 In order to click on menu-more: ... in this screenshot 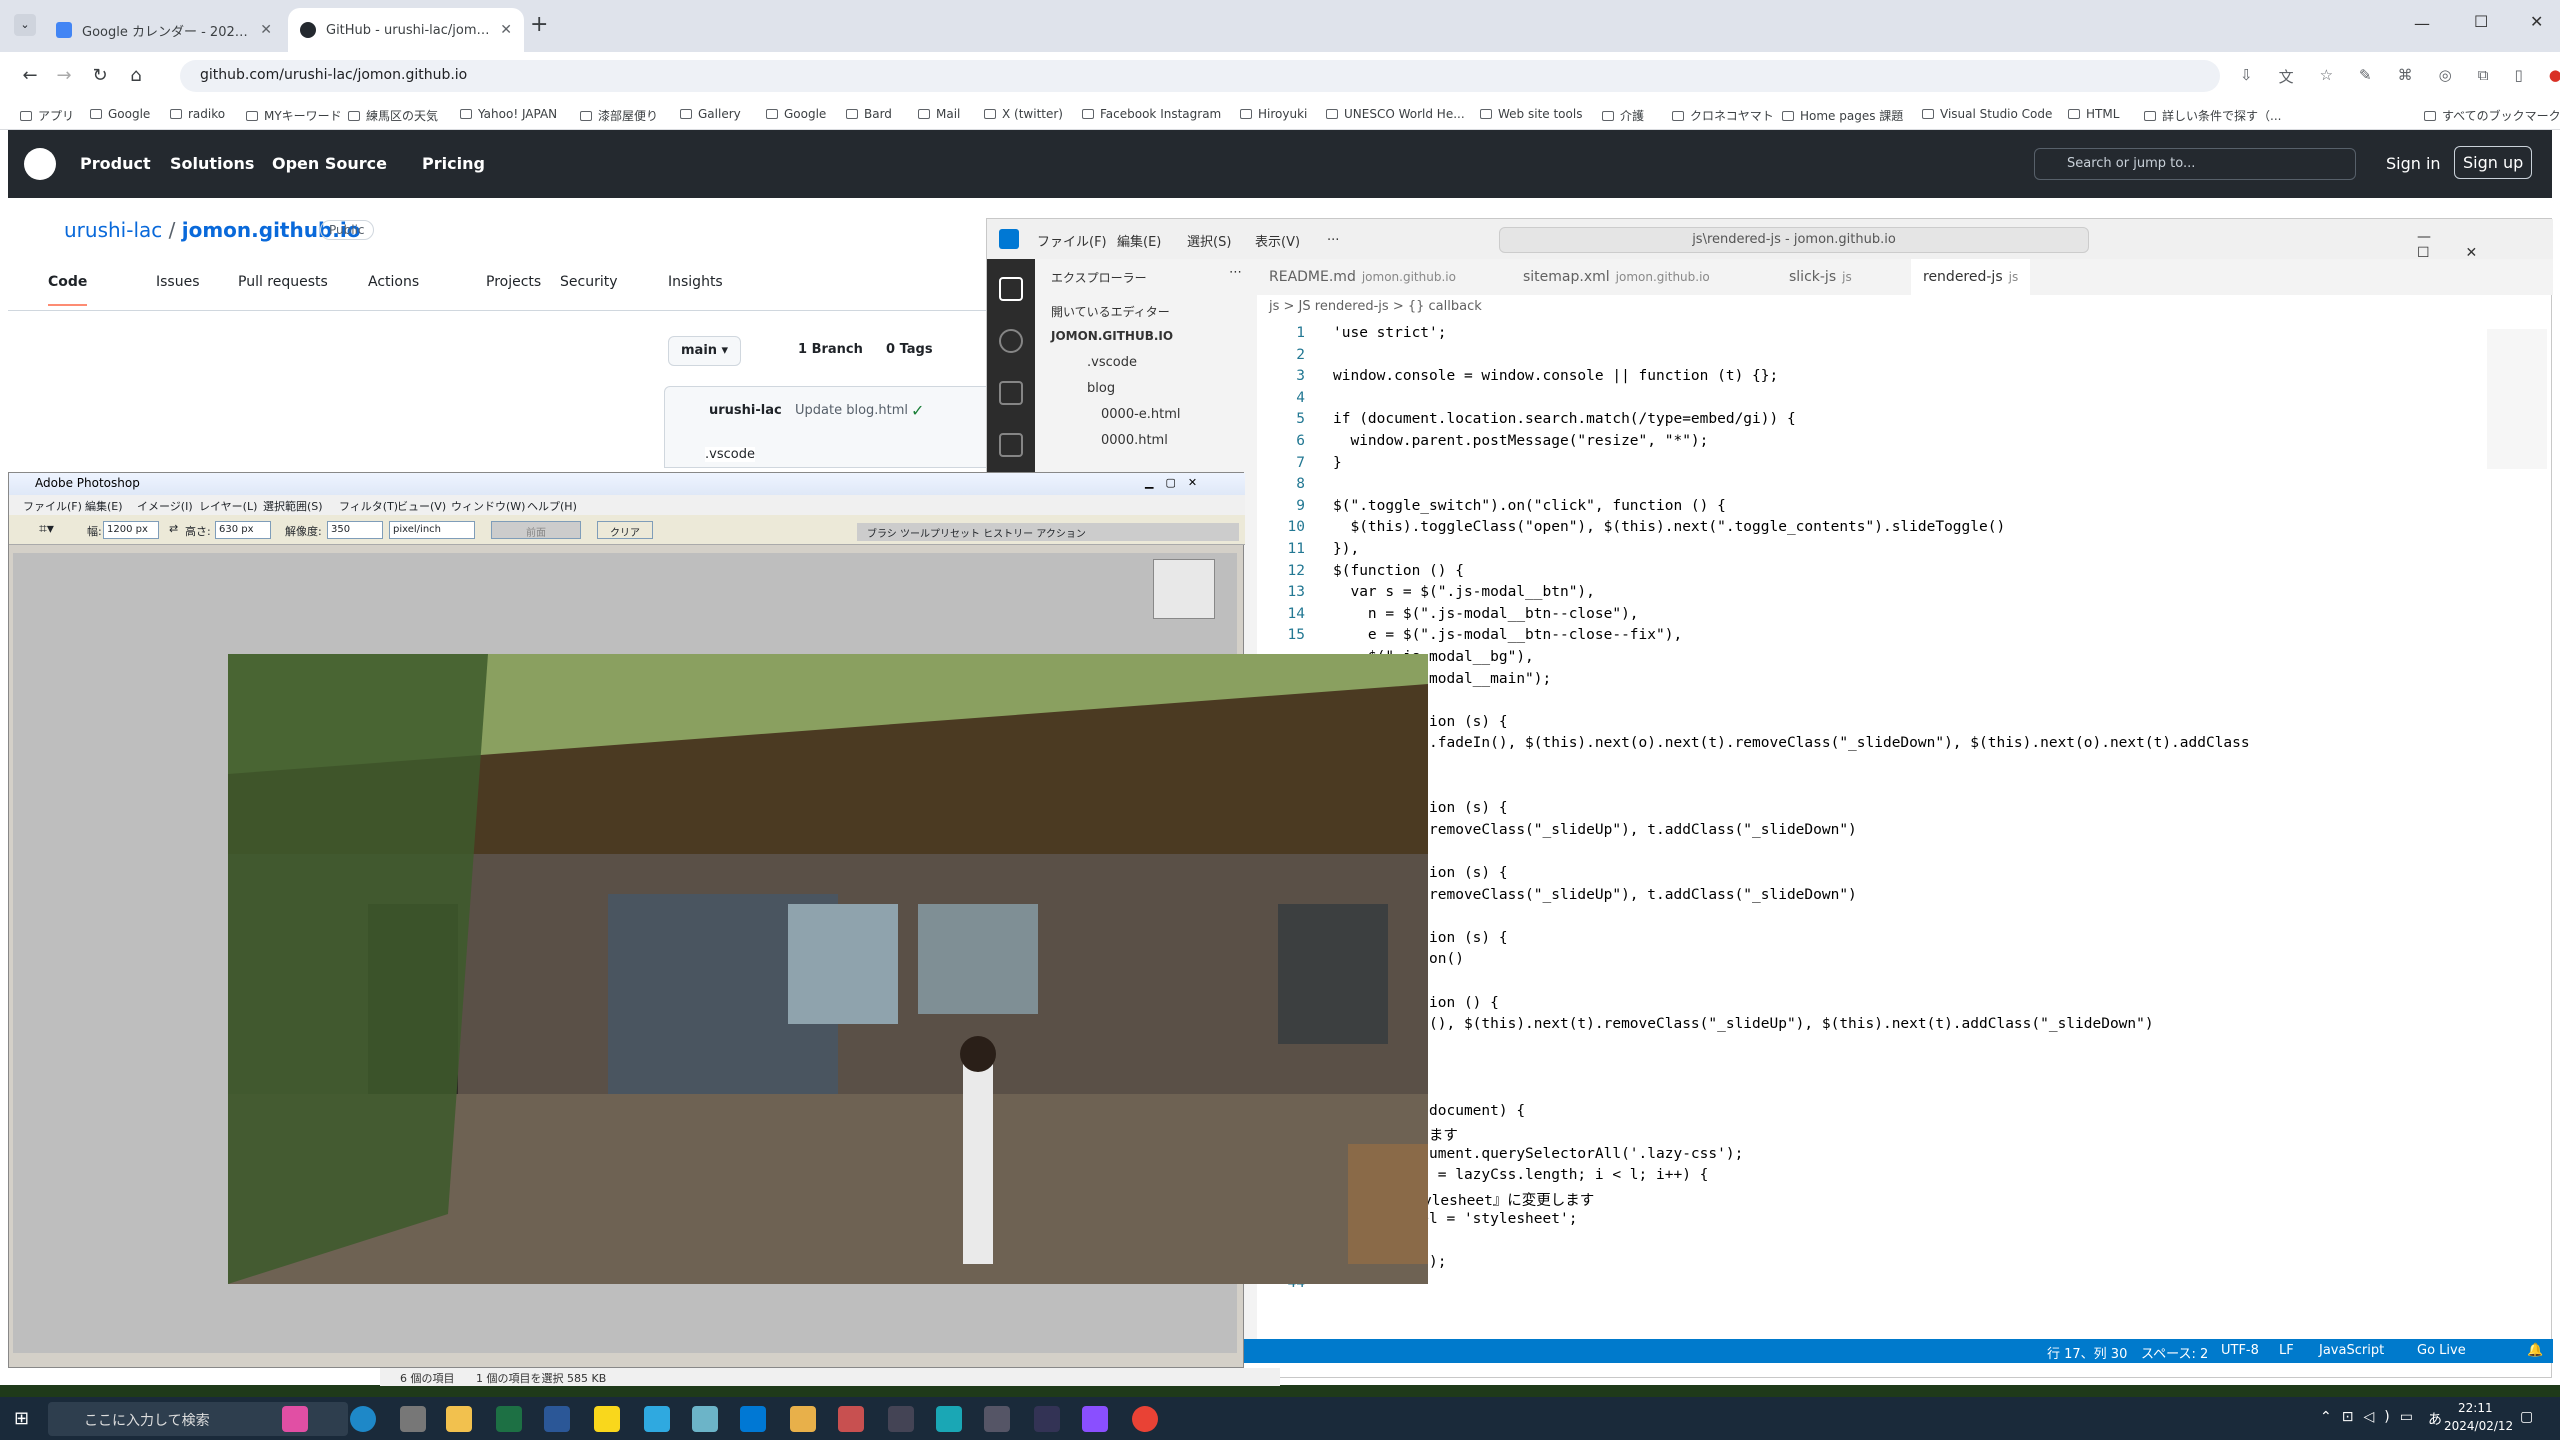, I will do `click(1333, 236)`.